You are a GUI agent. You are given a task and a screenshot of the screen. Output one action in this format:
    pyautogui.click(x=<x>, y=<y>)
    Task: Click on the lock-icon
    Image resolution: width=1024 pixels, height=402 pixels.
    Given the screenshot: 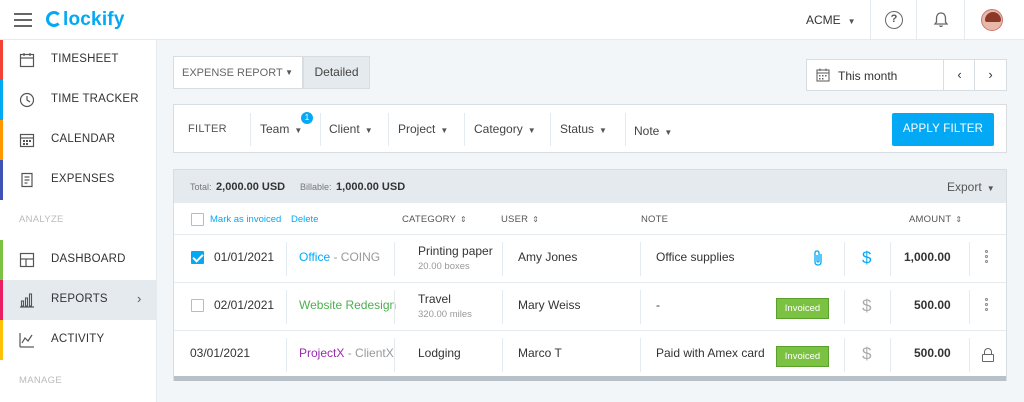 What is the action you would take?
    pyautogui.click(x=988, y=355)
    